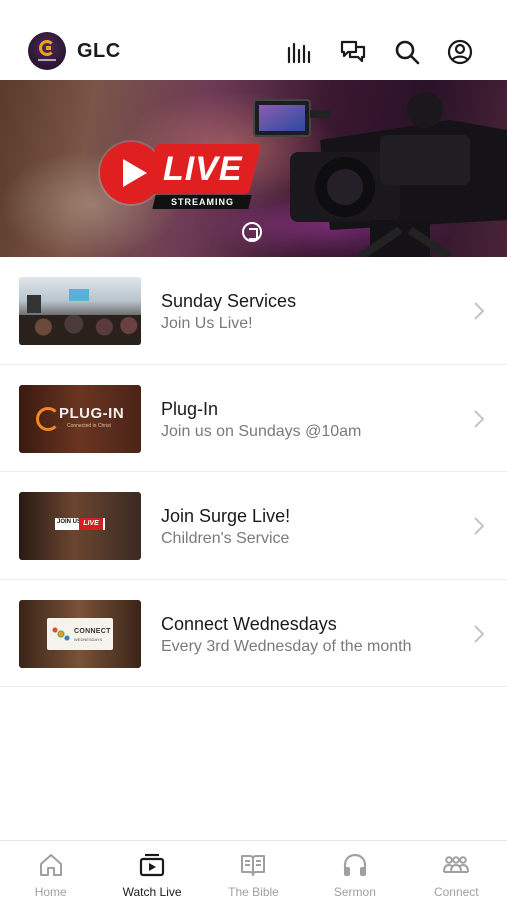 The height and width of the screenshot is (900, 507). Describe the element at coordinates (353, 52) in the screenshot. I see `chat-bubbles-icon` at that location.